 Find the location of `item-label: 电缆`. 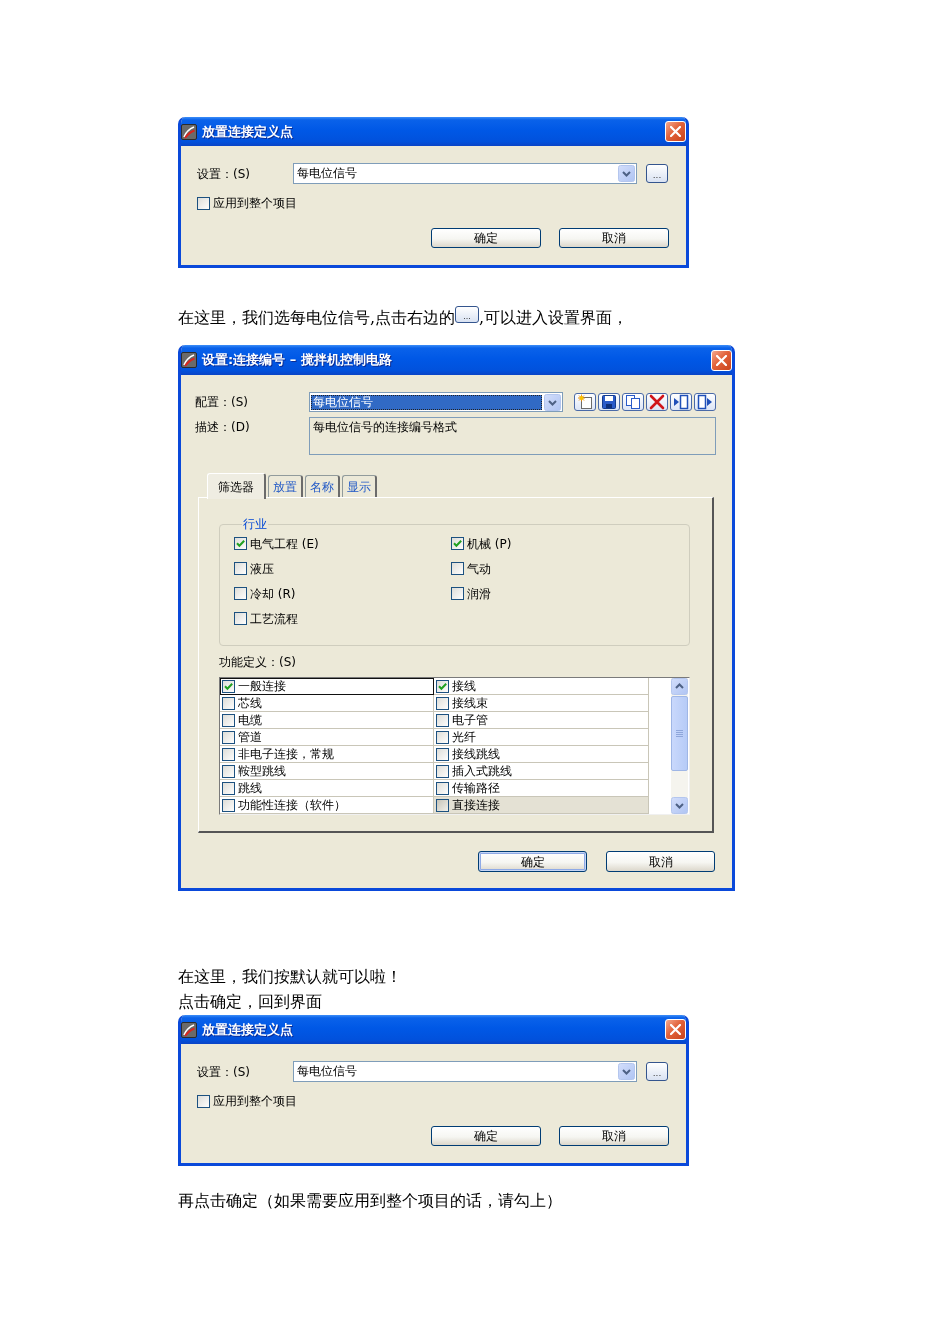

item-label: 电缆 is located at coordinates (250, 720).